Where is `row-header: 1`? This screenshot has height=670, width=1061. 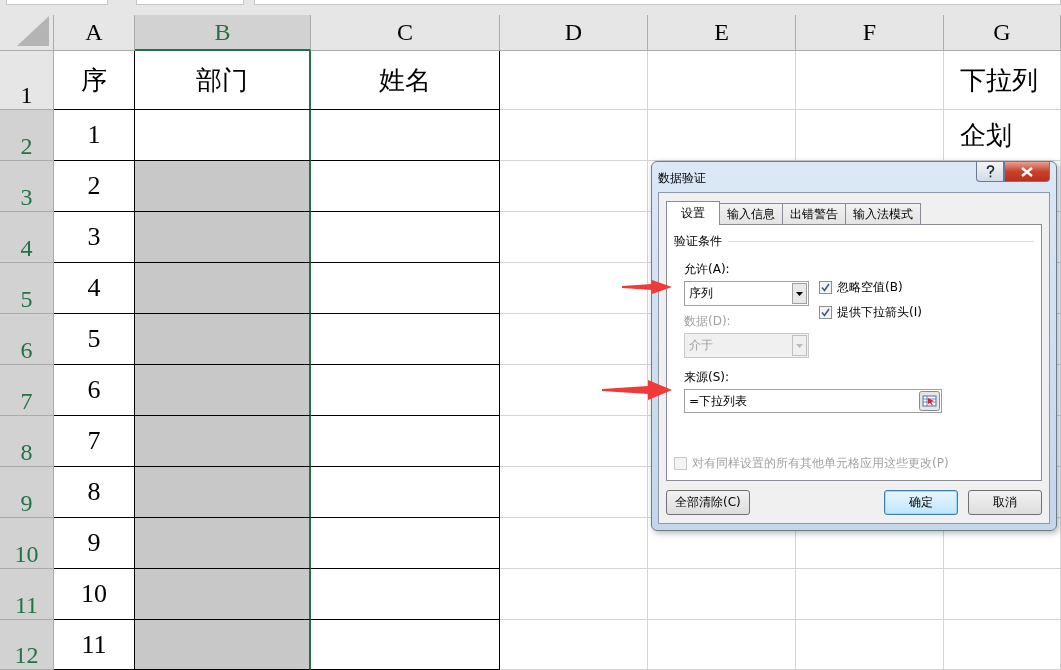
row-header: 1 is located at coordinates (27, 80).